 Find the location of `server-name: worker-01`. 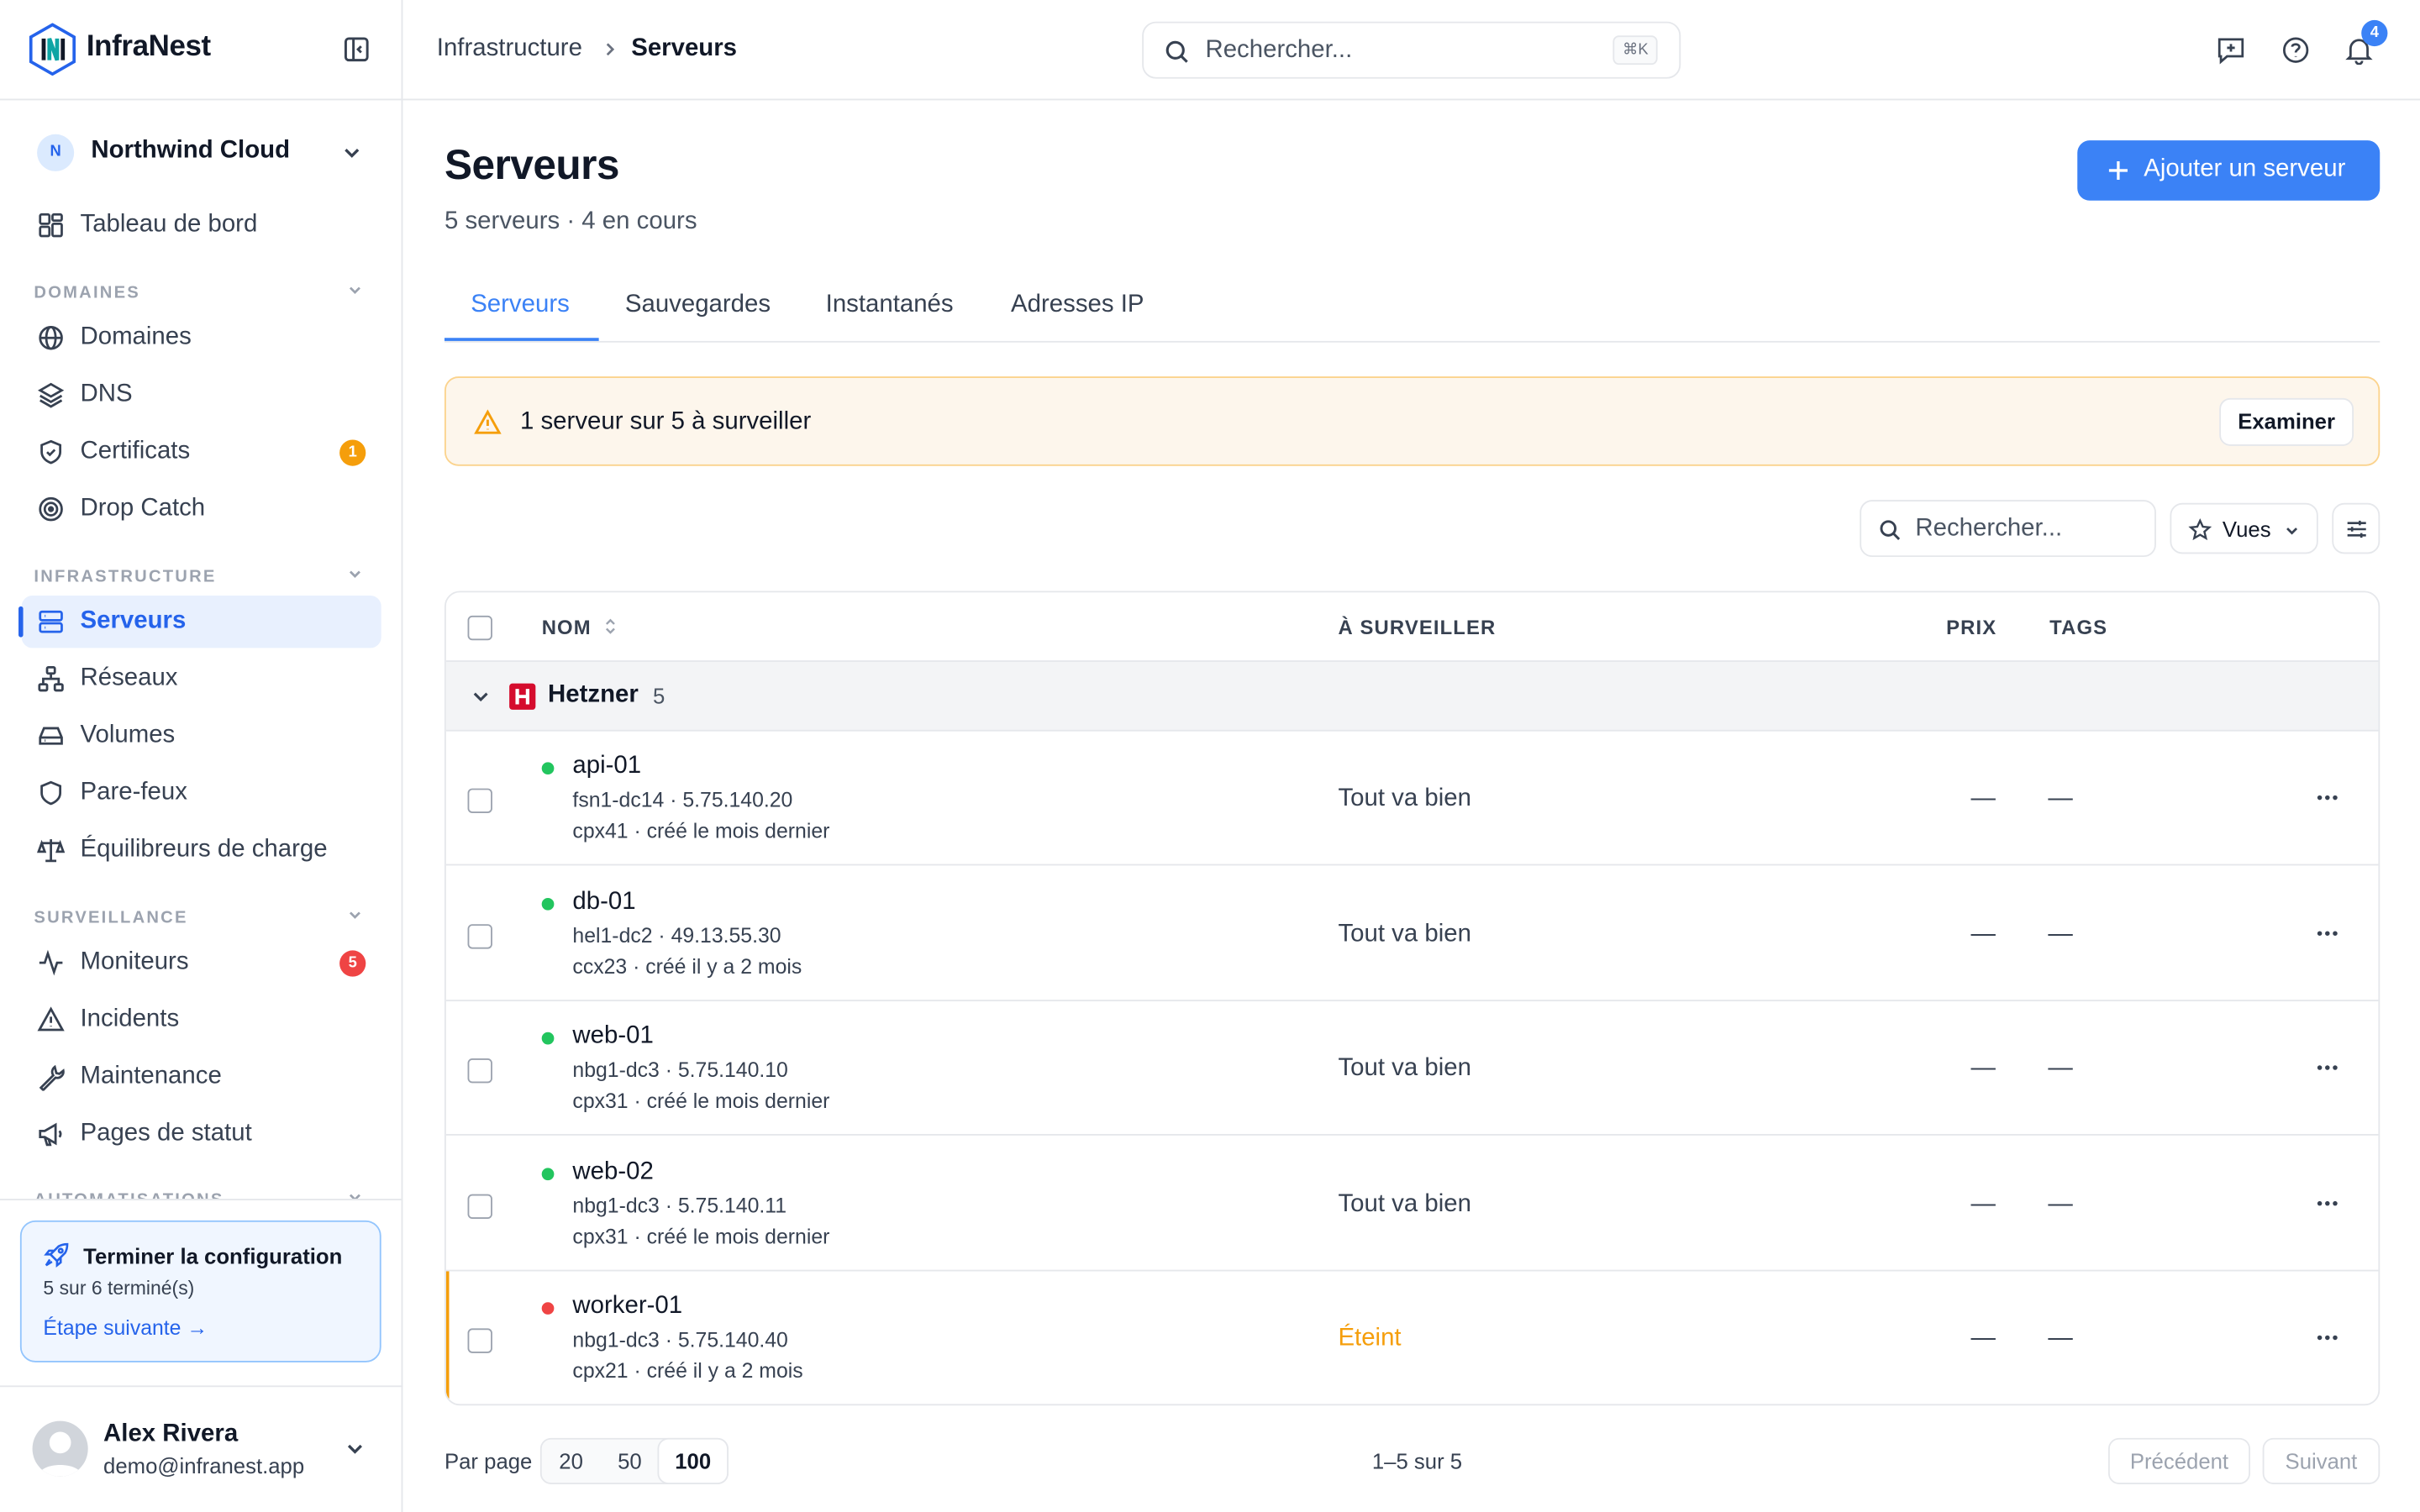

server-name: worker-01 is located at coordinates (627, 1306).